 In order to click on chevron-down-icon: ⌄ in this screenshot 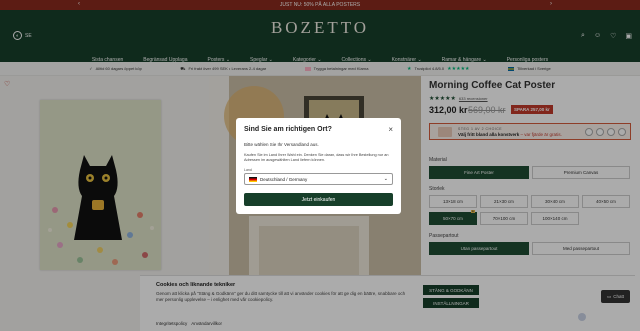, I will do `click(385, 179)`.